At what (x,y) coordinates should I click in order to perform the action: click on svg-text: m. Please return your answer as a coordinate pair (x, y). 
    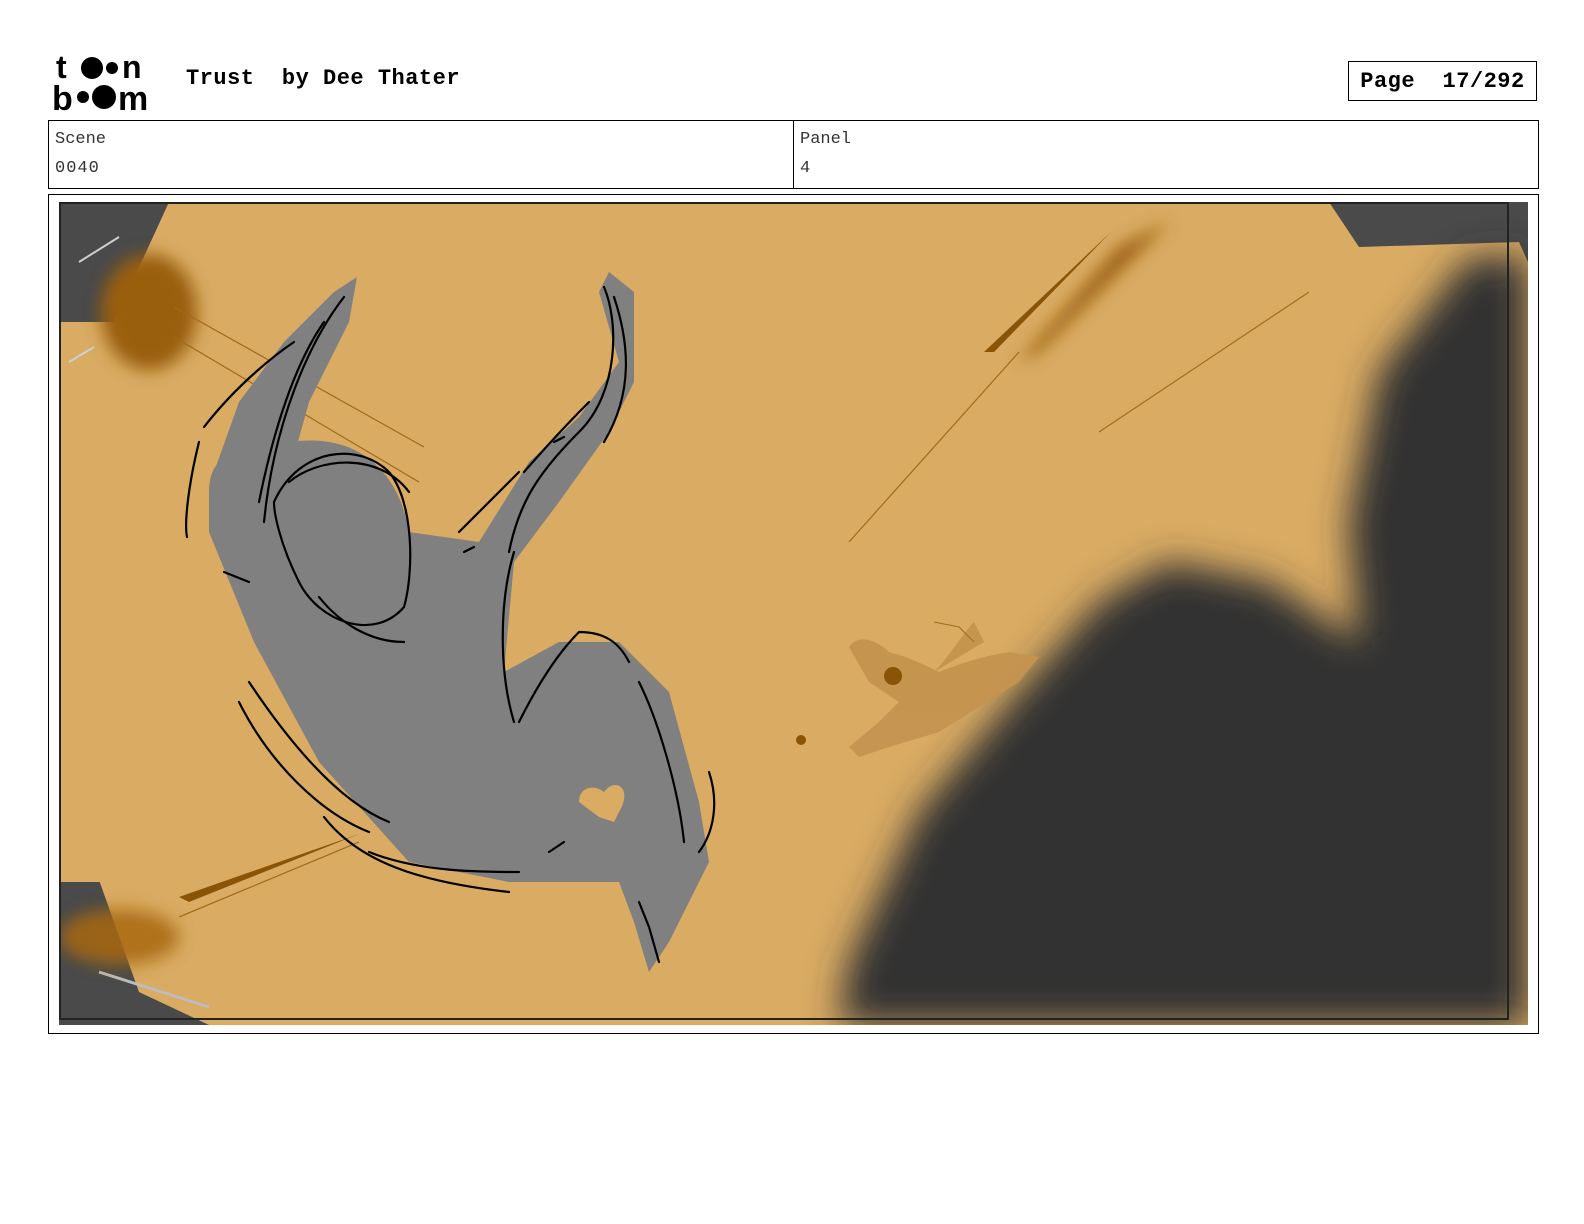
    Looking at the image, I should click on (133, 96).